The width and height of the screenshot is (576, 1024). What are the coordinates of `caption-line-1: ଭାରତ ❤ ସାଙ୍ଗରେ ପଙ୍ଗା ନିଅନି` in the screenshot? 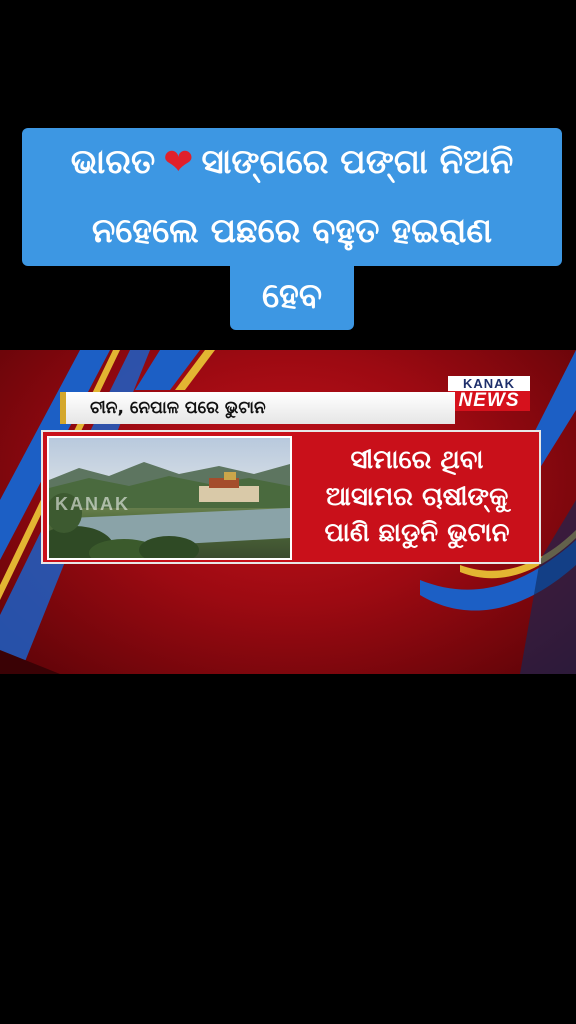 It's located at (292, 163).